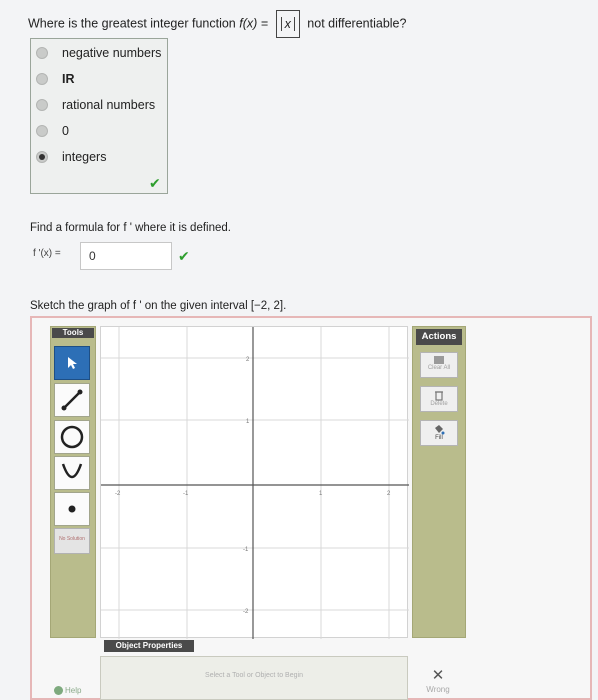  Describe the element at coordinates (42, 157) in the screenshot. I see `radio-selected-icon` at that location.